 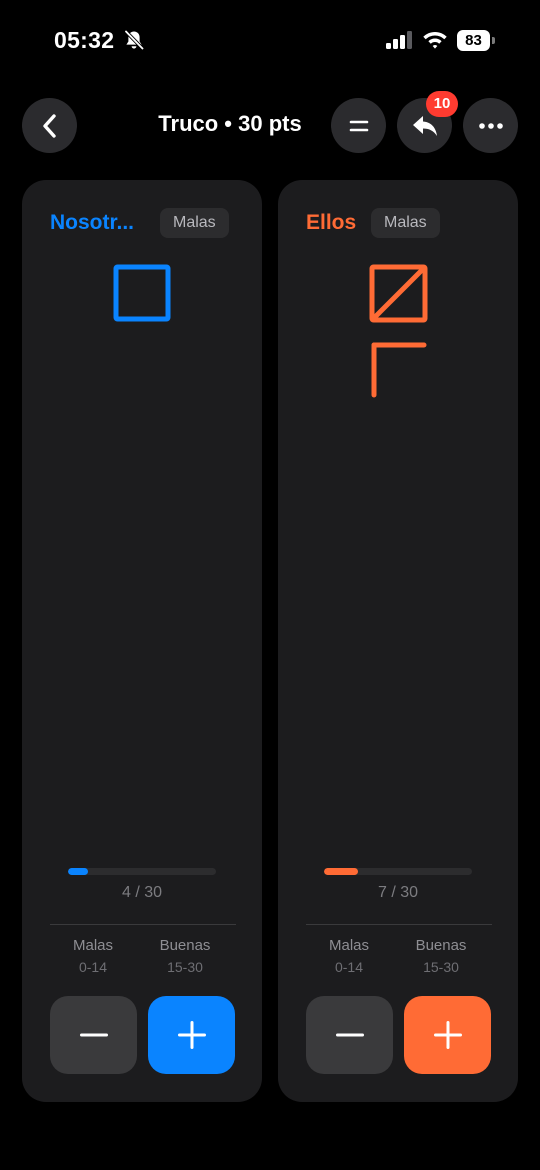 I want to click on decrement-button-ellos, so click(x=349, y=1035).